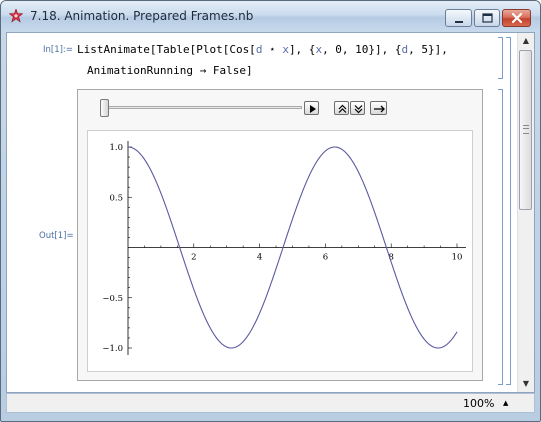  Describe the element at coordinates (459, 22) in the screenshot. I see `minimize-icon` at that location.